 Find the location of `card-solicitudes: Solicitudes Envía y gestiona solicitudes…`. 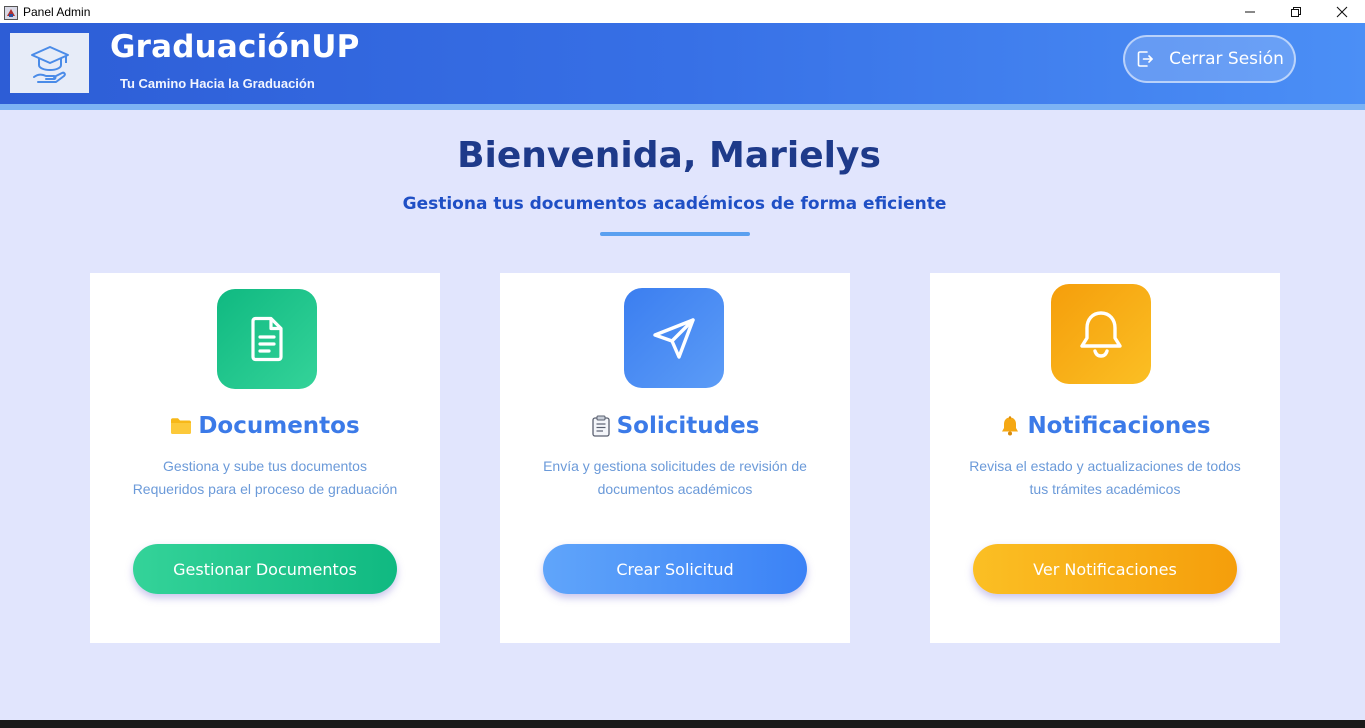

card-solicitudes: Solicitudes Envía y gestiona solicitudes… is located at coordinates (675, 458).